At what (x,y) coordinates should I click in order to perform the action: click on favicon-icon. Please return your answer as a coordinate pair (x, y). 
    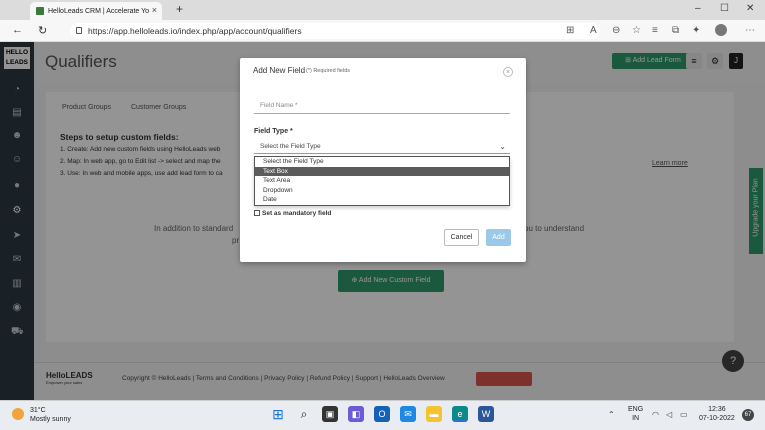
    Looking at the image, I should click on (40, 11).